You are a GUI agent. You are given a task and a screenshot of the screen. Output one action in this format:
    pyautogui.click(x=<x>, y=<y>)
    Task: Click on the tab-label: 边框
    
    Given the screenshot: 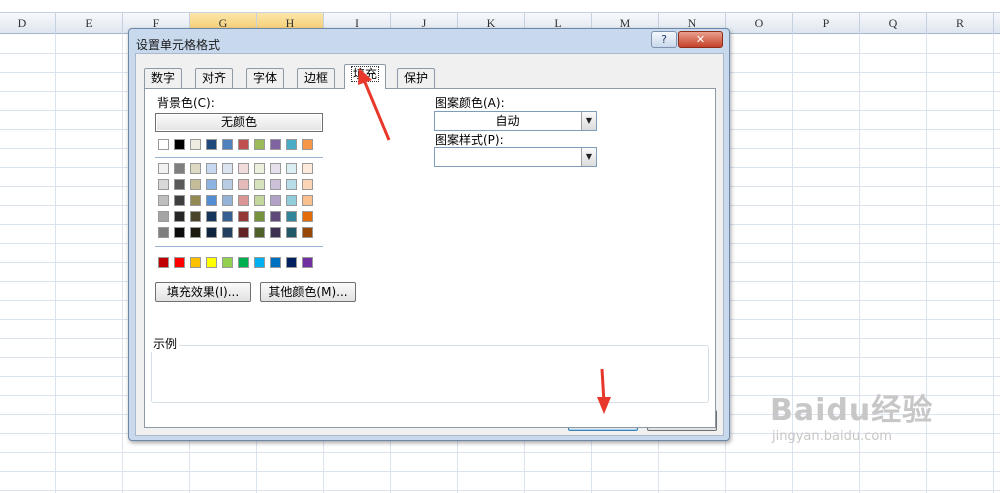 What is the action you would take?
    pyautogui.click(x=316, y=78)
    